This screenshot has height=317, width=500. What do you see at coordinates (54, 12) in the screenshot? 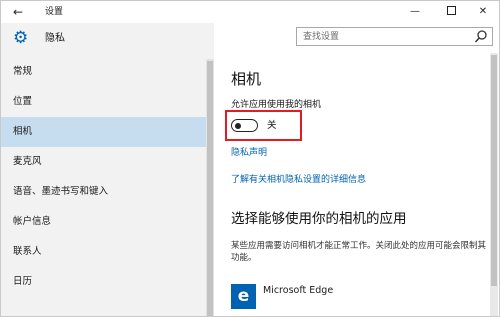
I see `window-title: 设置` at bounding box center [54, 12].